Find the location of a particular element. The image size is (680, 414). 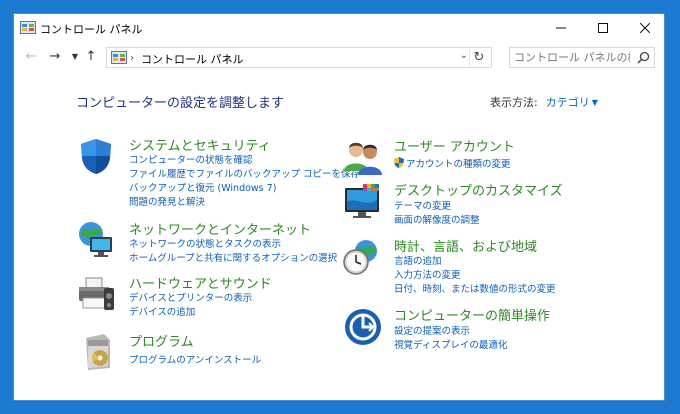

view-by-caret-icon: ▼ is located at coordinates (595, 102).